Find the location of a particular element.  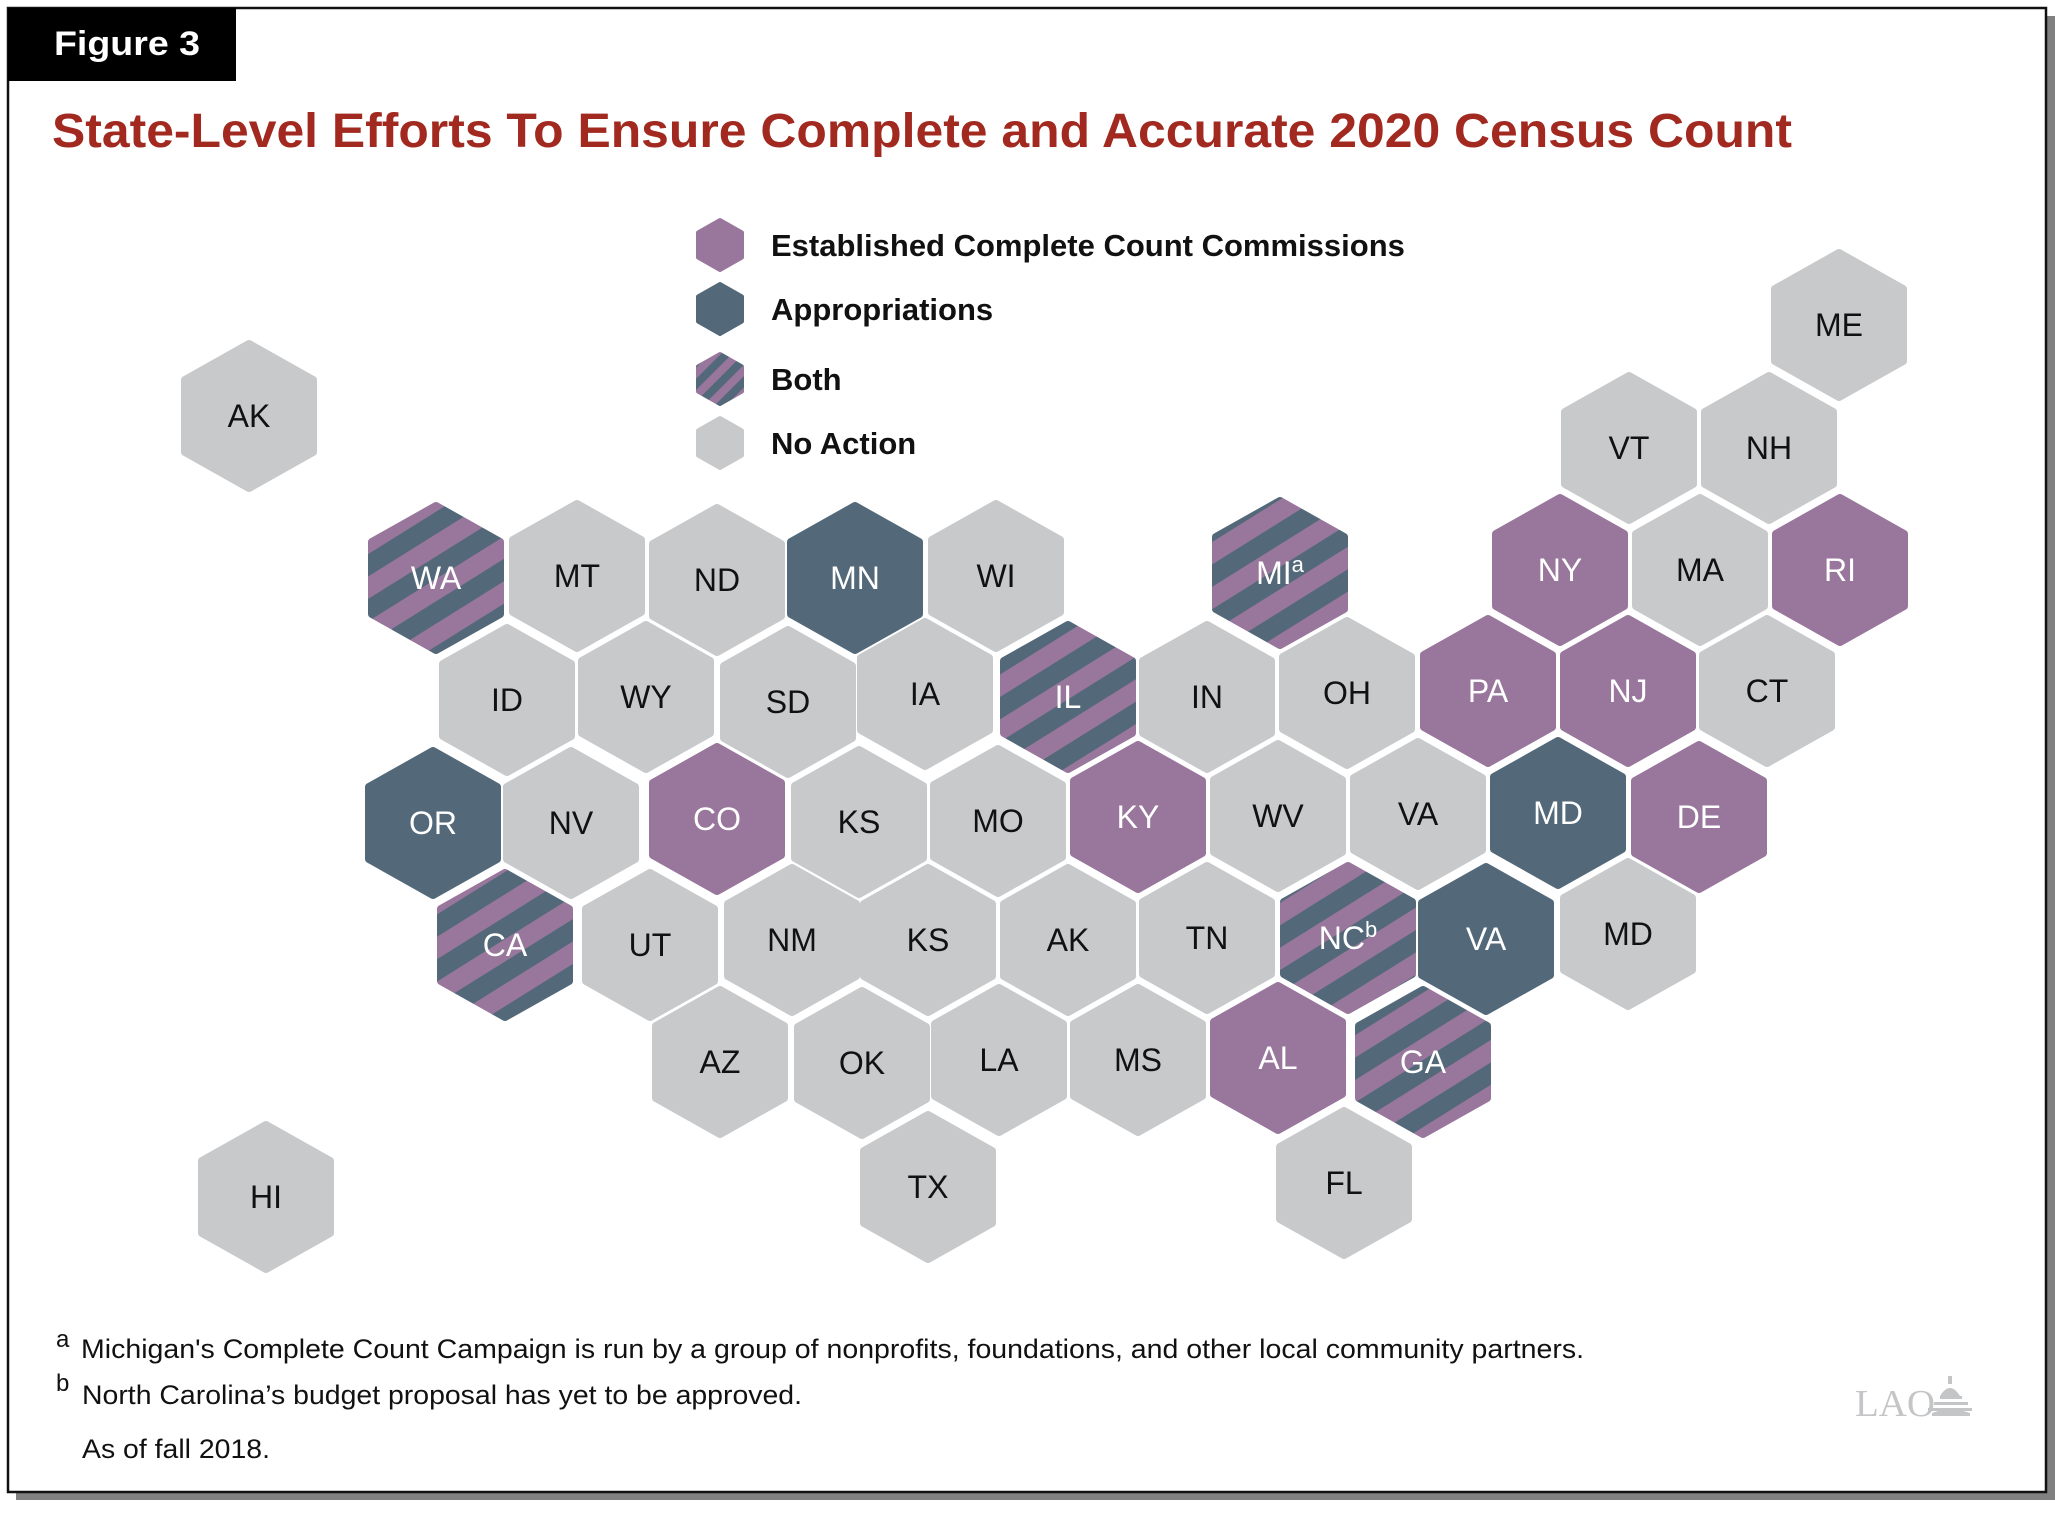

state-hex-mn: MN is located at coordinates (855, 578).